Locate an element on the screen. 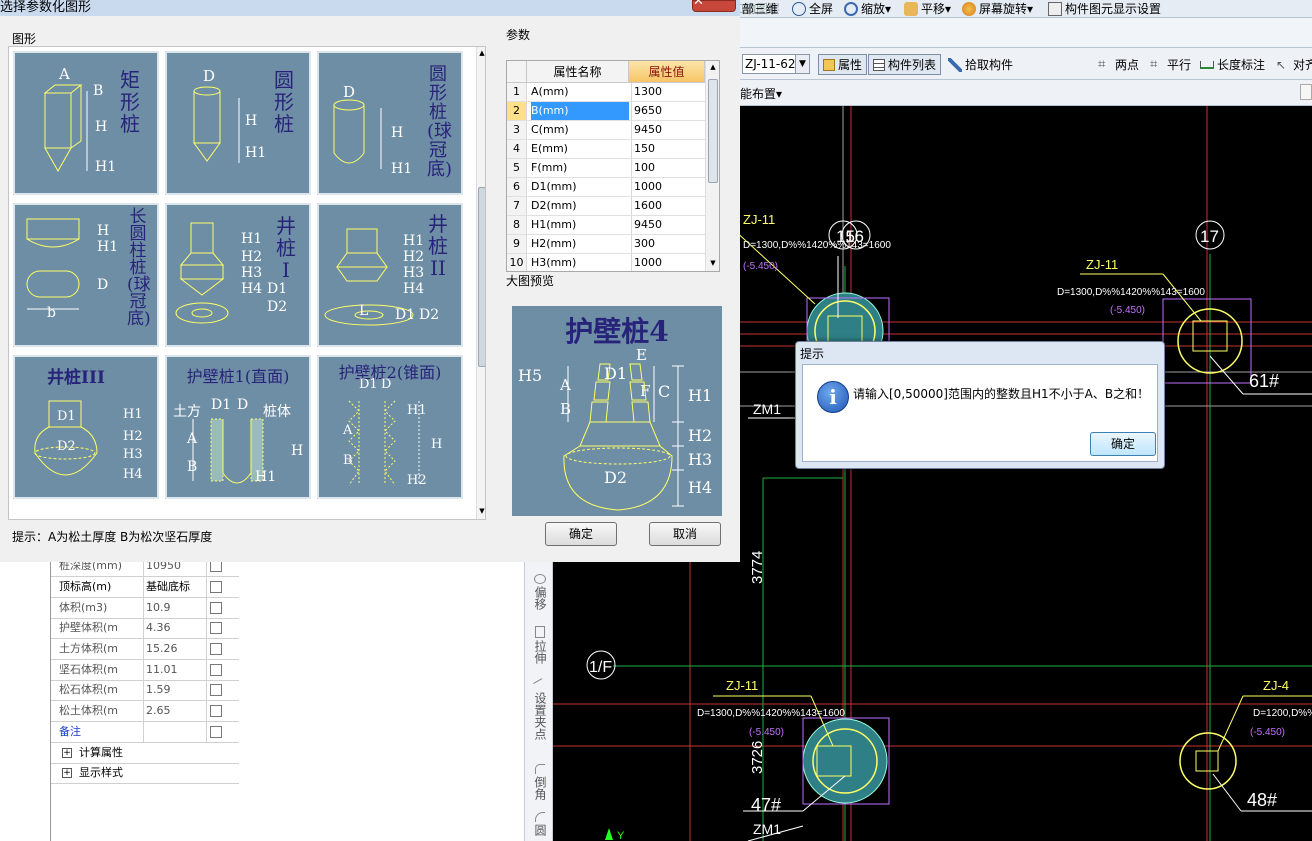 The width and height of the screenshot is (1312, 841). property-row: 松石体积(m 1.59 is located at coordinates (145, 690).